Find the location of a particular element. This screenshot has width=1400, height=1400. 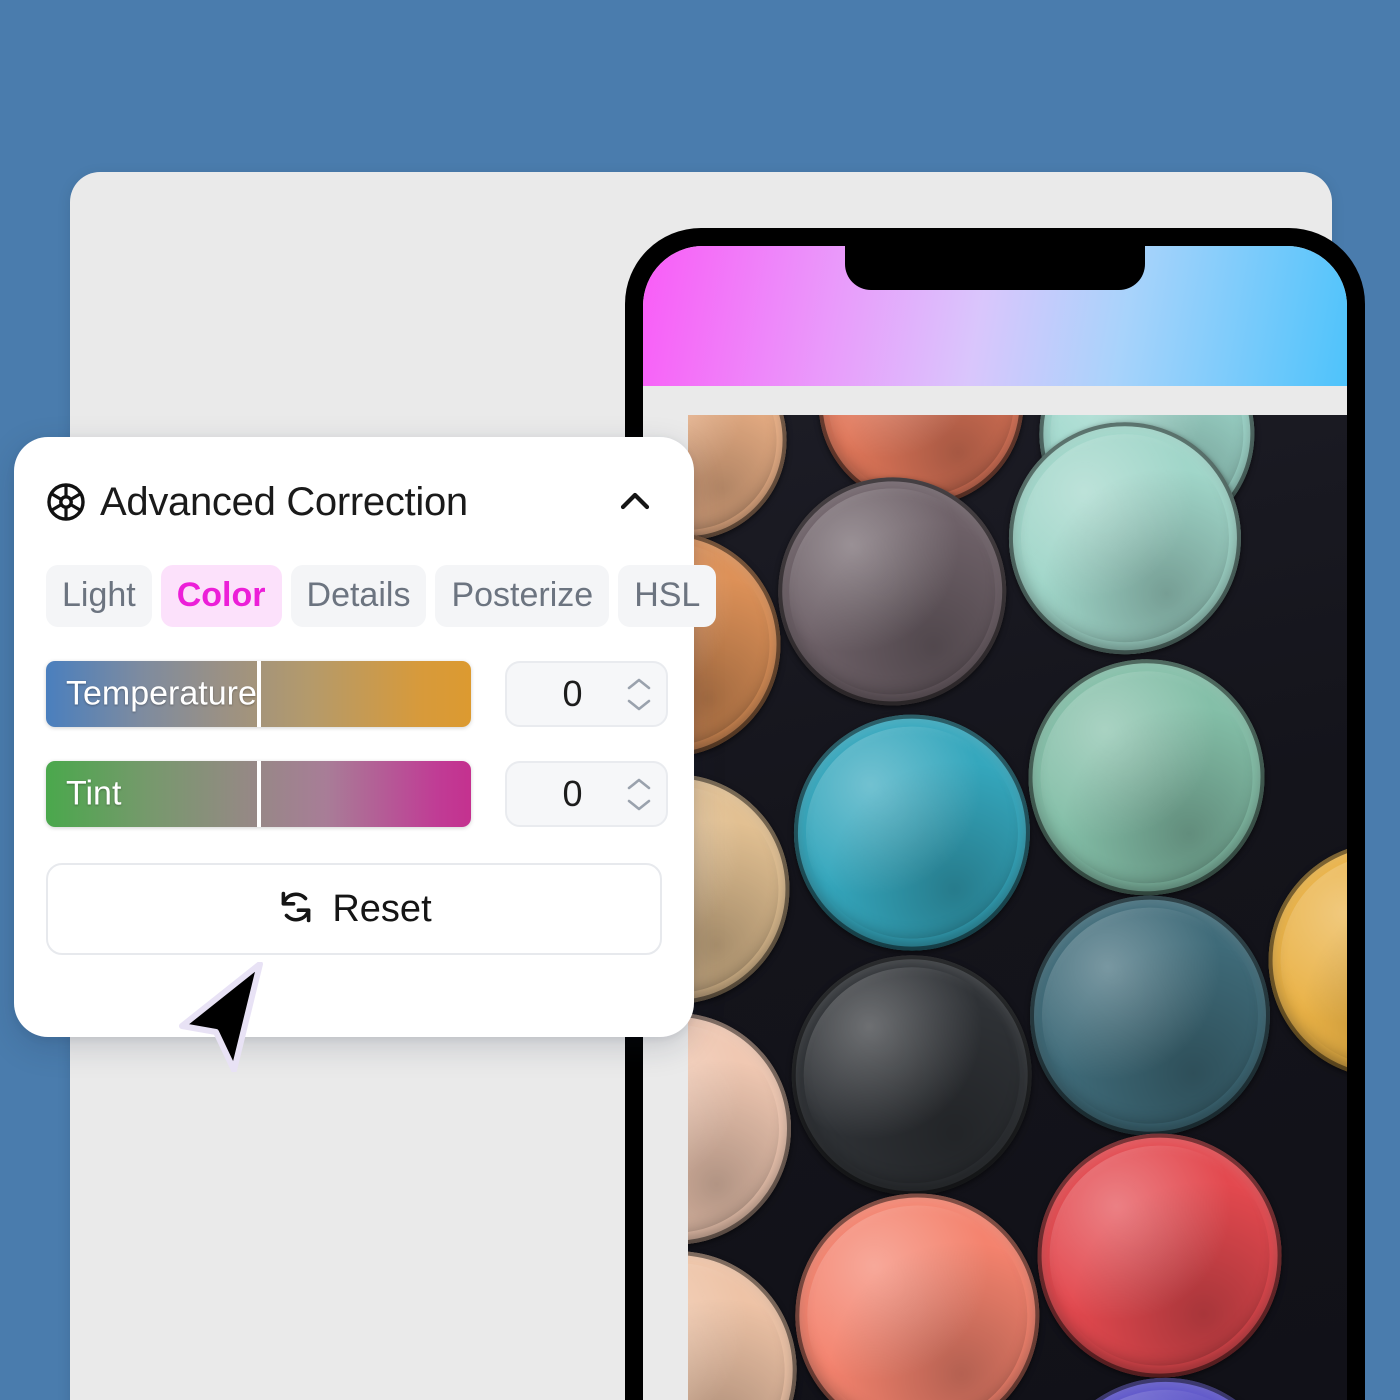

aperture-icon is located at coordinates (66, 502).